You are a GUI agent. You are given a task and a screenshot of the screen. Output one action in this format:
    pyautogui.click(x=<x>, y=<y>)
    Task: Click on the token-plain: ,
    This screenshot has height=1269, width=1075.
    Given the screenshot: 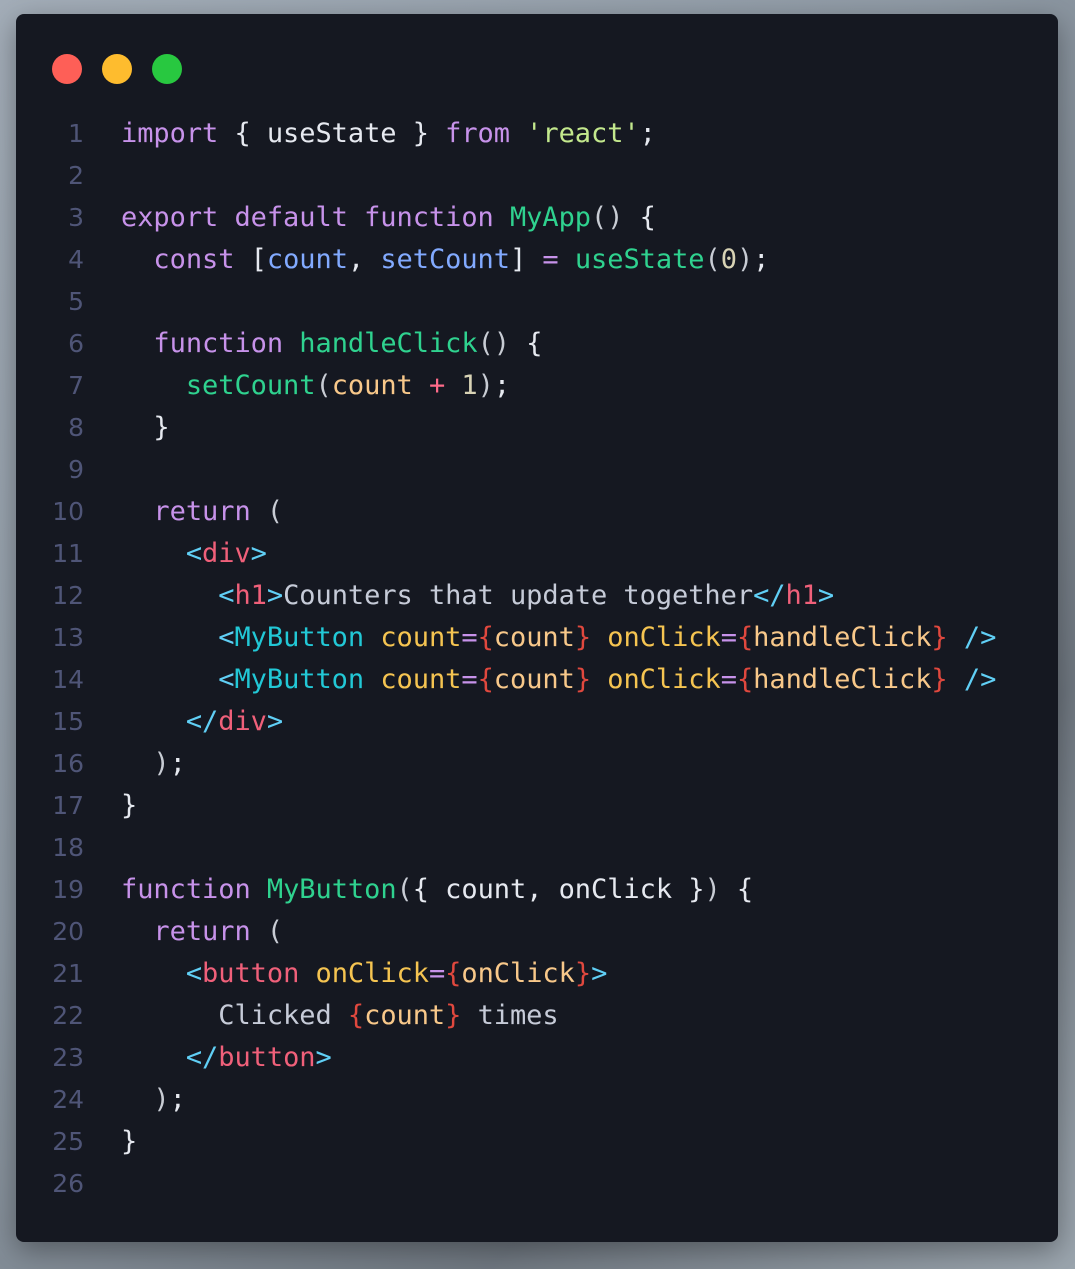 What is the action you would take?
    pyautogui.click(x=364, y=259)
    